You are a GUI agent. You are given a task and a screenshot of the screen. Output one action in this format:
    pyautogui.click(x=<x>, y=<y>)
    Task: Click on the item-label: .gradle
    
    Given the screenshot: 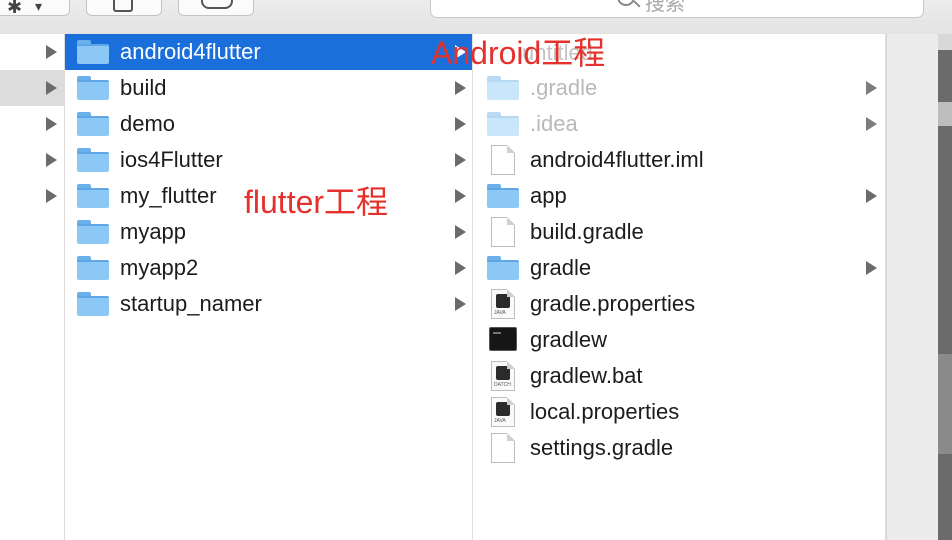 What is the action you would take?
    pyautogui.click(x=564, y=87)
    